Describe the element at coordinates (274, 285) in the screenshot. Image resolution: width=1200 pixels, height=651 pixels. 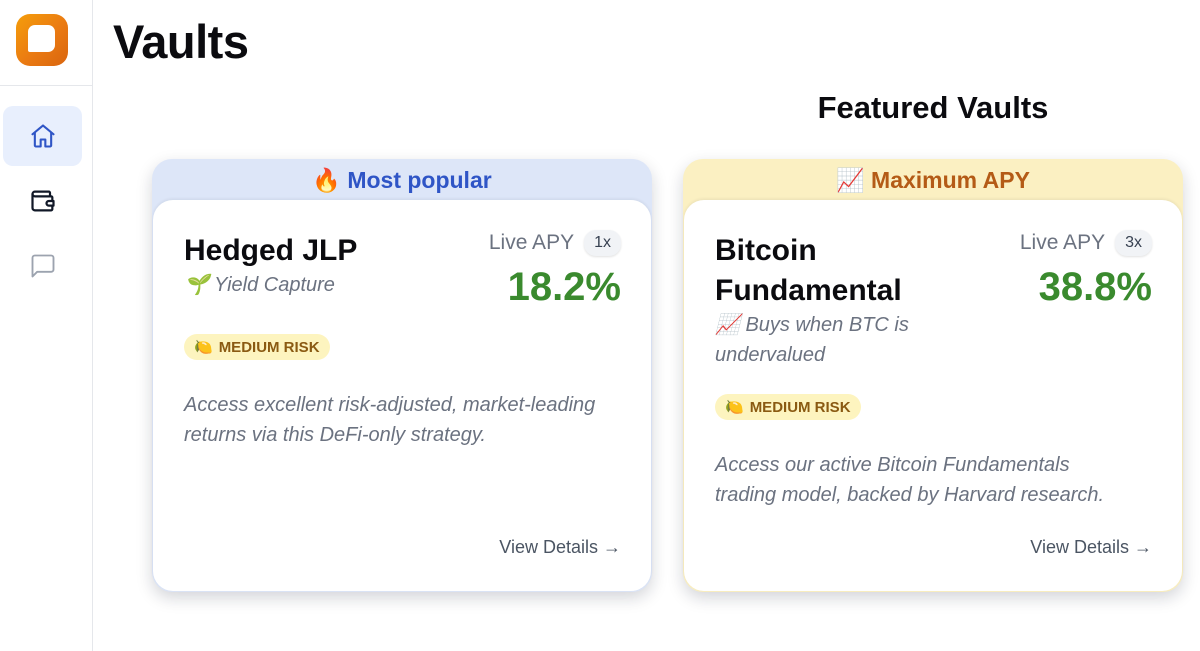
I see `vault-tag-text: Yield Capture` at that location.